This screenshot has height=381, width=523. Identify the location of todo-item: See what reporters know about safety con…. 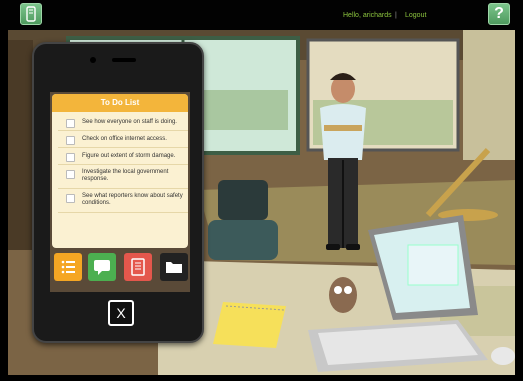
(123, 201).